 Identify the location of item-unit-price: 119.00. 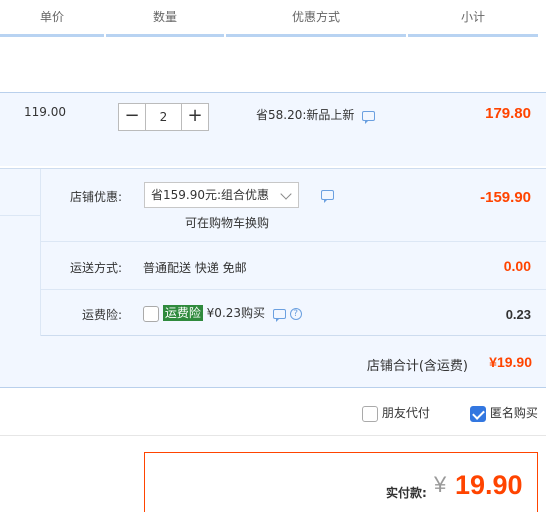
(45, 112).